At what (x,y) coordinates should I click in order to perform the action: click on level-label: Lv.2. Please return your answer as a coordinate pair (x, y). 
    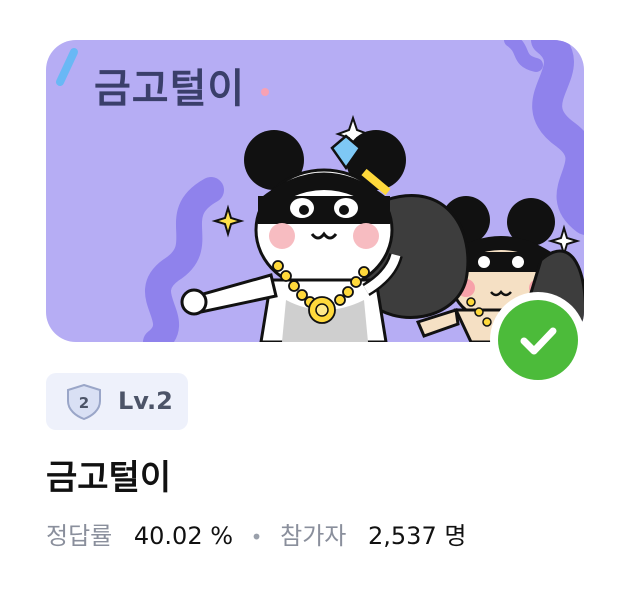
    Looking at the image, I should click on (145, 401).